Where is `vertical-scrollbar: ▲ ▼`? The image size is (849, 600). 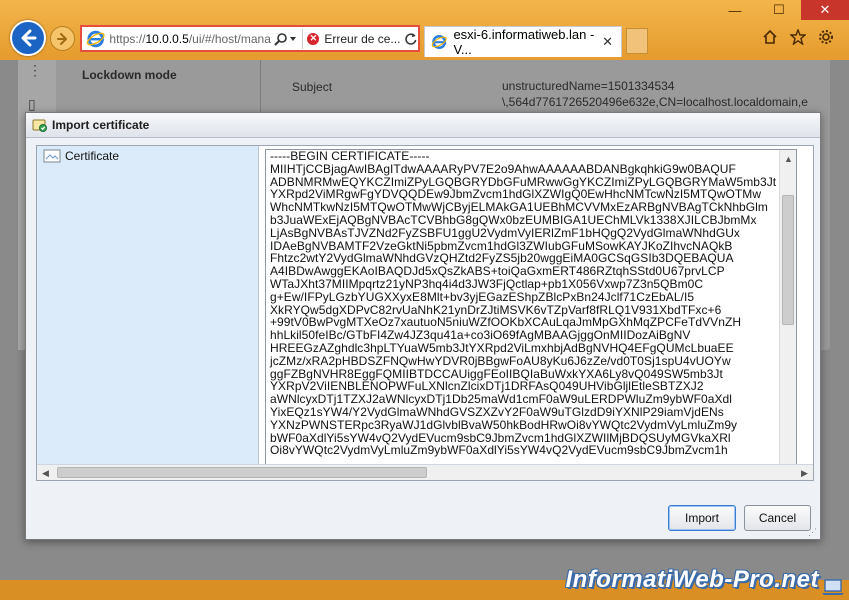 vertical-scrollbar: ▲ ▼ is located at coordinates (787, 313).